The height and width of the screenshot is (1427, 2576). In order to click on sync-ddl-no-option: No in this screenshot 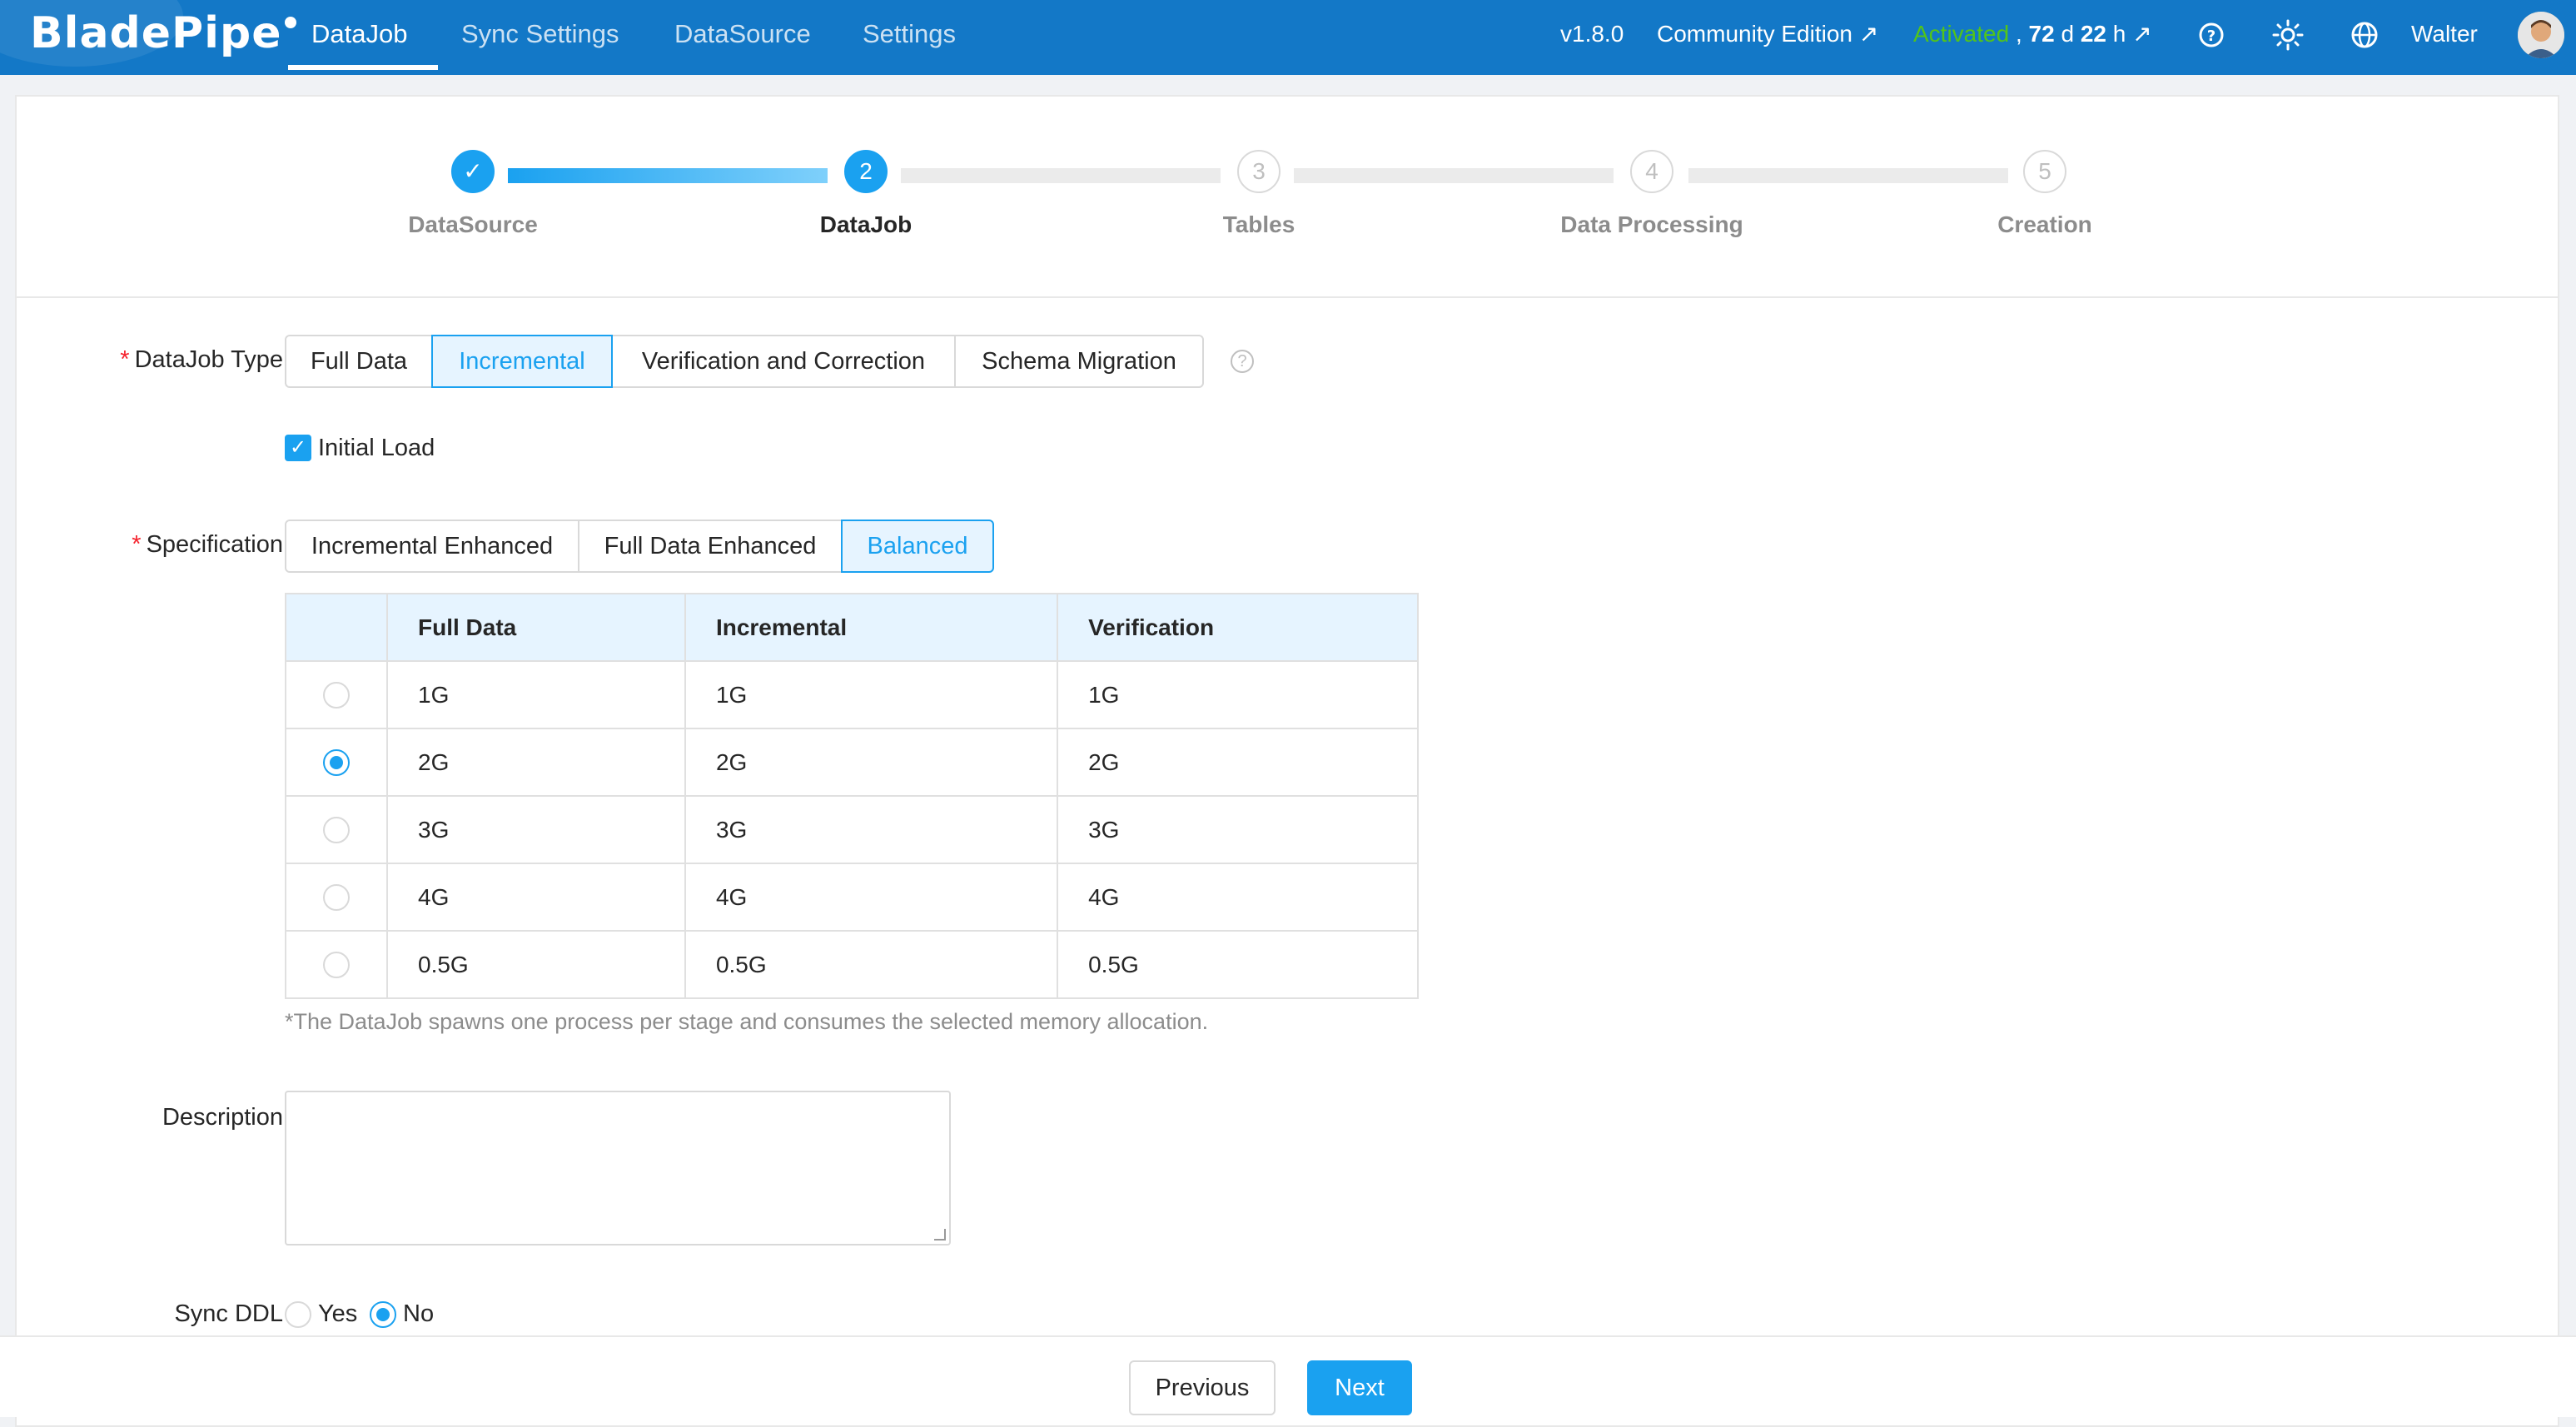, I will do `click(402, 1314)`.